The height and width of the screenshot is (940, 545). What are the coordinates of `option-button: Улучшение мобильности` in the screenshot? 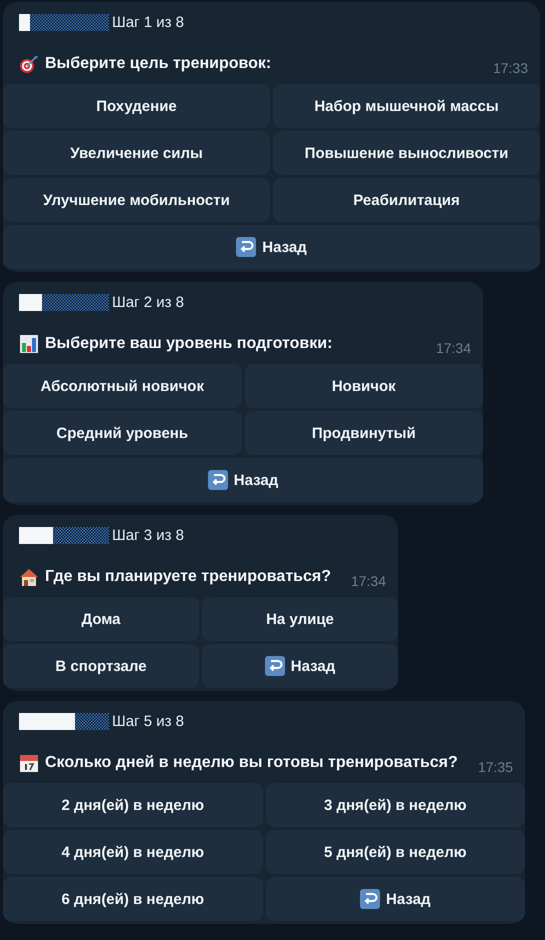 It's located at (136, 200).